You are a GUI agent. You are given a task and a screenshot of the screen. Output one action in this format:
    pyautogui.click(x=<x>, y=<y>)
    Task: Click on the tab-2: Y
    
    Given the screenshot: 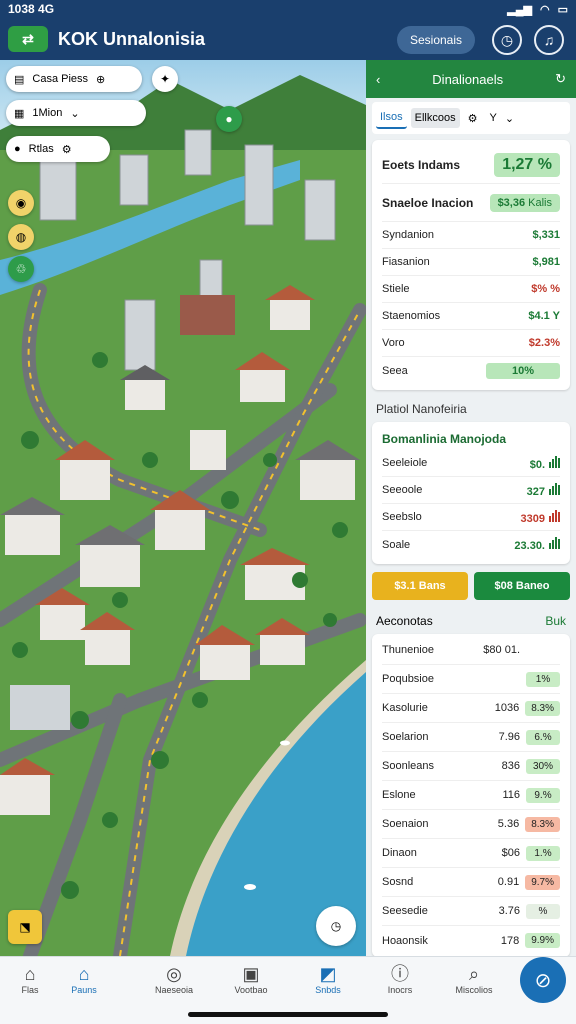 What is the action you would take?
    pyautogui.click(x=492, y=118)
    